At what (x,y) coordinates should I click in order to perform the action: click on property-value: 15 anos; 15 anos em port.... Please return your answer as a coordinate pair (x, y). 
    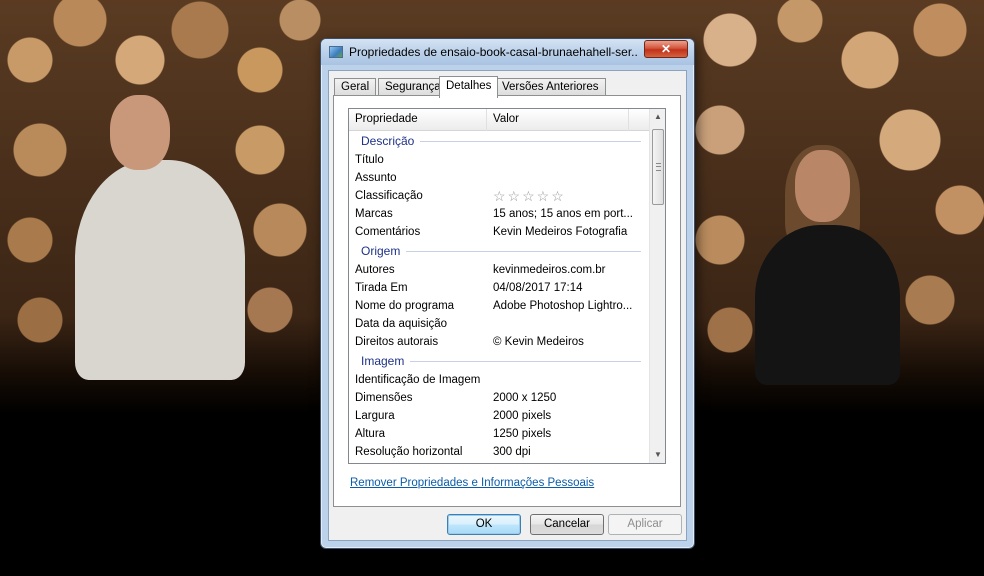
    Looking at the image, I should click on (567, 214).